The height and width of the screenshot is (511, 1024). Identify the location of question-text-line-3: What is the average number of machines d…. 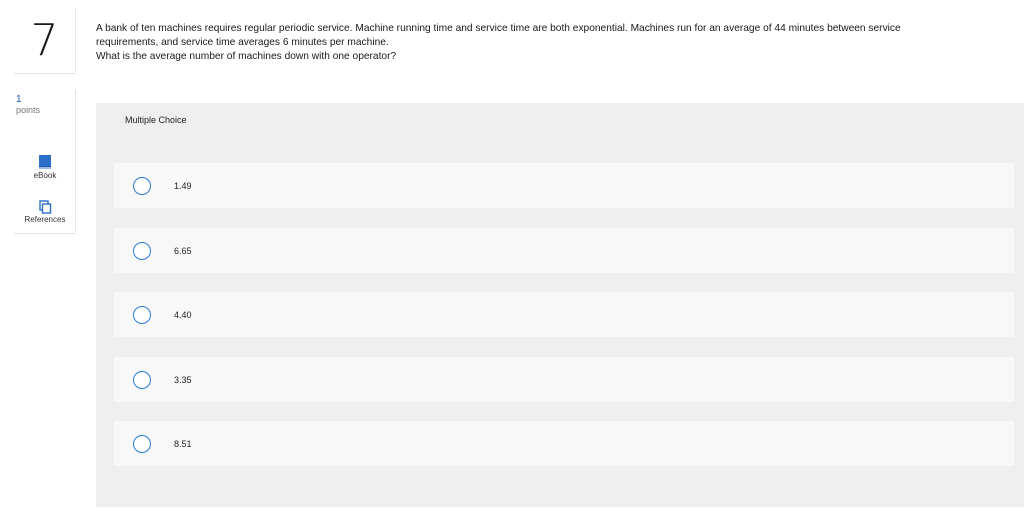
(246, 56).